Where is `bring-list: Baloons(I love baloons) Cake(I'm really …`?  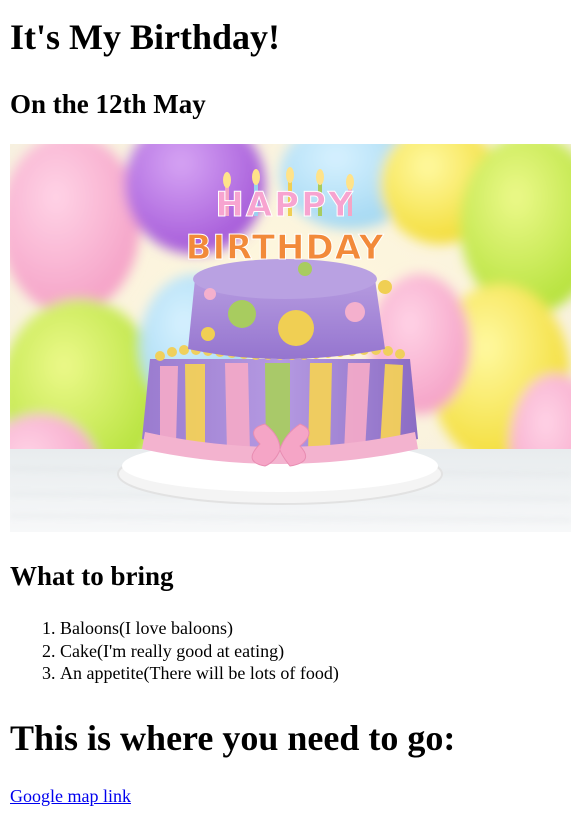 bring-list: Baloons(I love baloons) Cake(I'm really … is located at coordinates (179, 651).